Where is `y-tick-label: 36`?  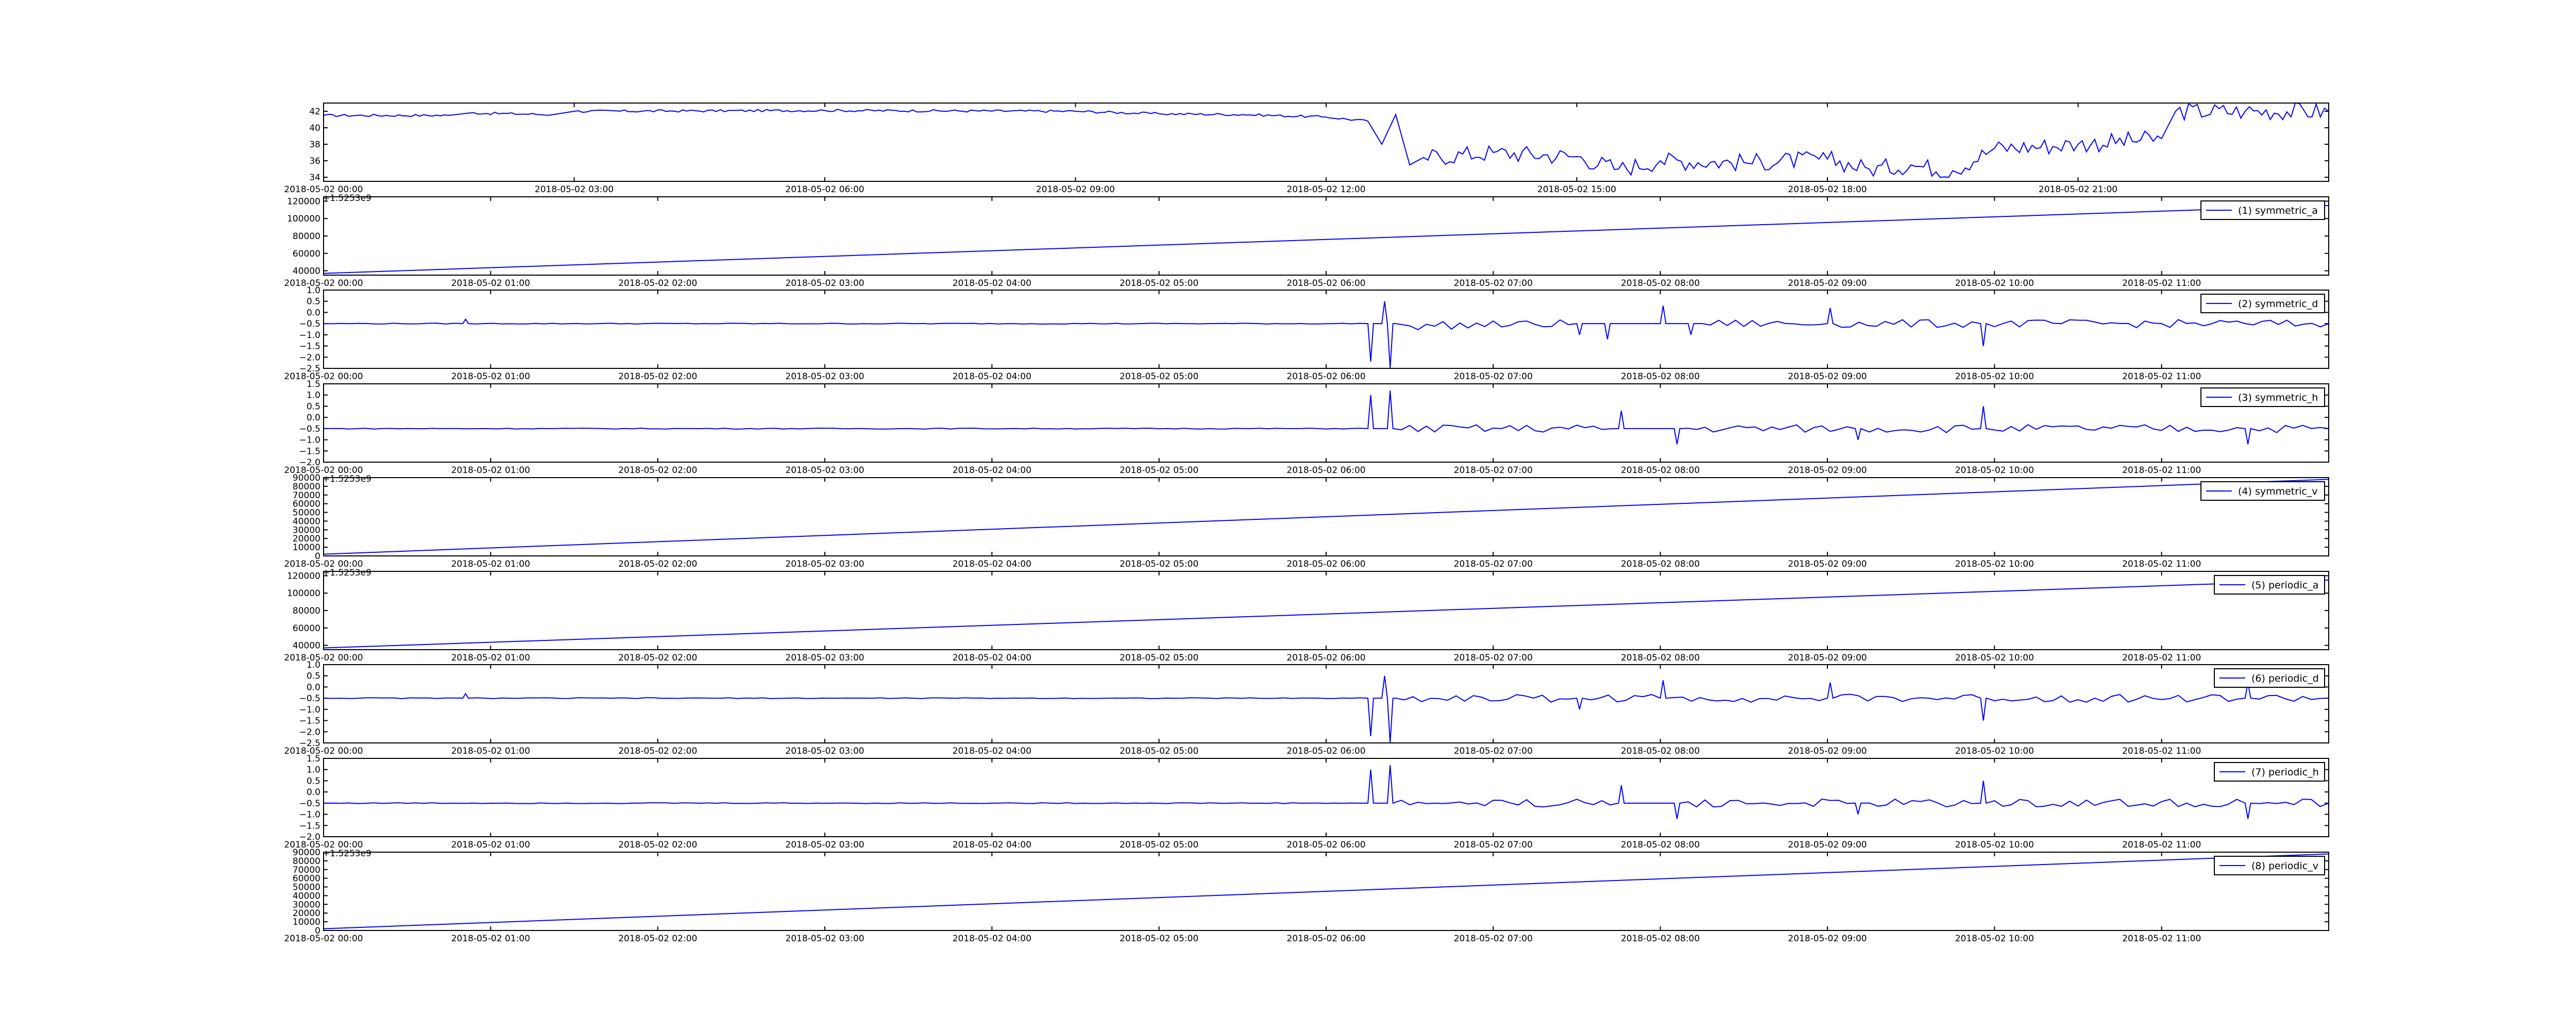 y-tick-label: 36 is located at coordinates (314, 161).